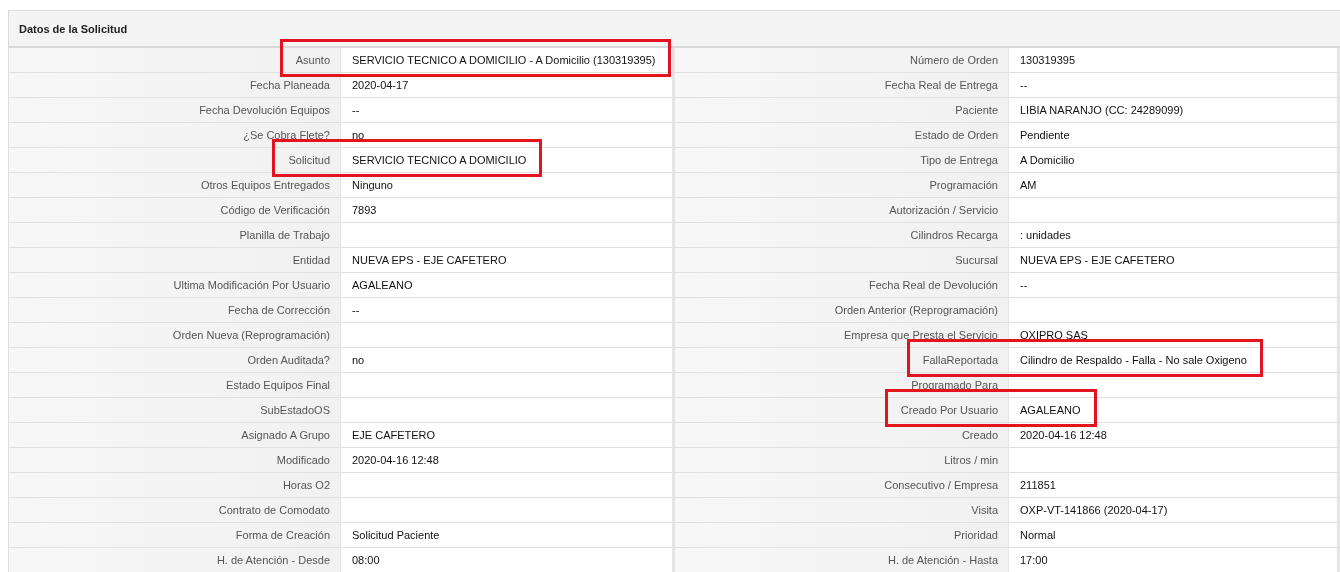 The width and height of the screenshot is (1340, 572). What do you see at coordinates (976, 260) in the screenshot?
I see `field-label: Sucursal` at bounding box center [976, 260].